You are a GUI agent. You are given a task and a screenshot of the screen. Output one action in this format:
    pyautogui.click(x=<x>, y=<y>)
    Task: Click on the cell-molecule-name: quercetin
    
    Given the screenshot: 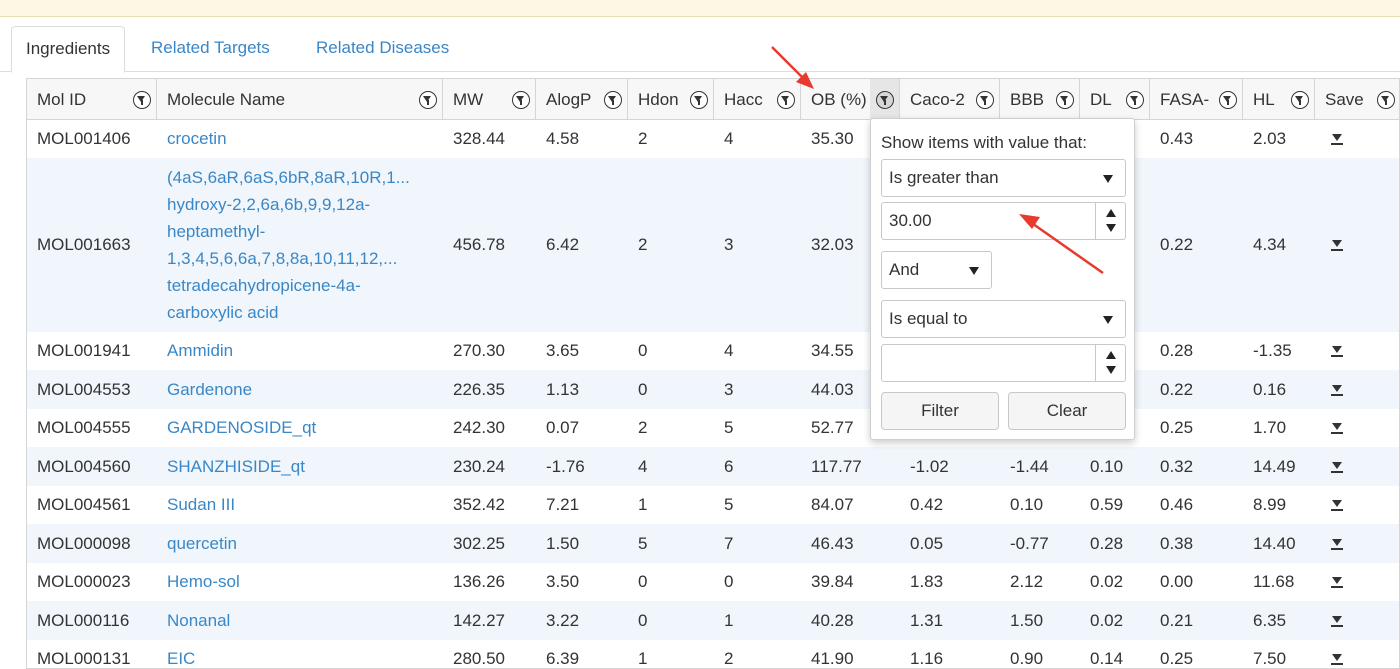 What is the action you would take?
    pyautogui.click(x=300, y=543)
    